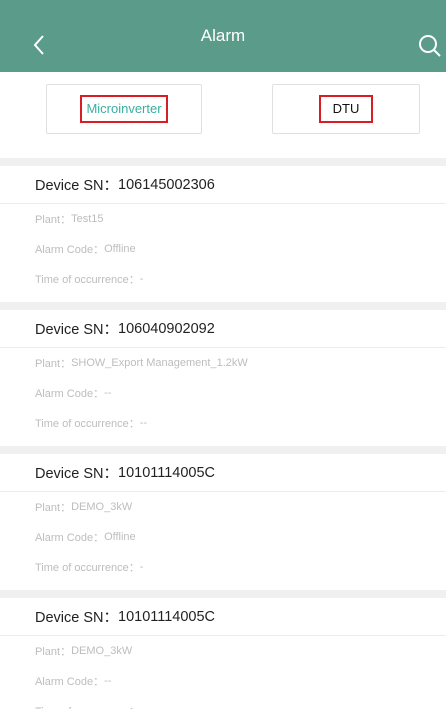  I want to click on tab-dtu-label: DTU, so click(346, 109).